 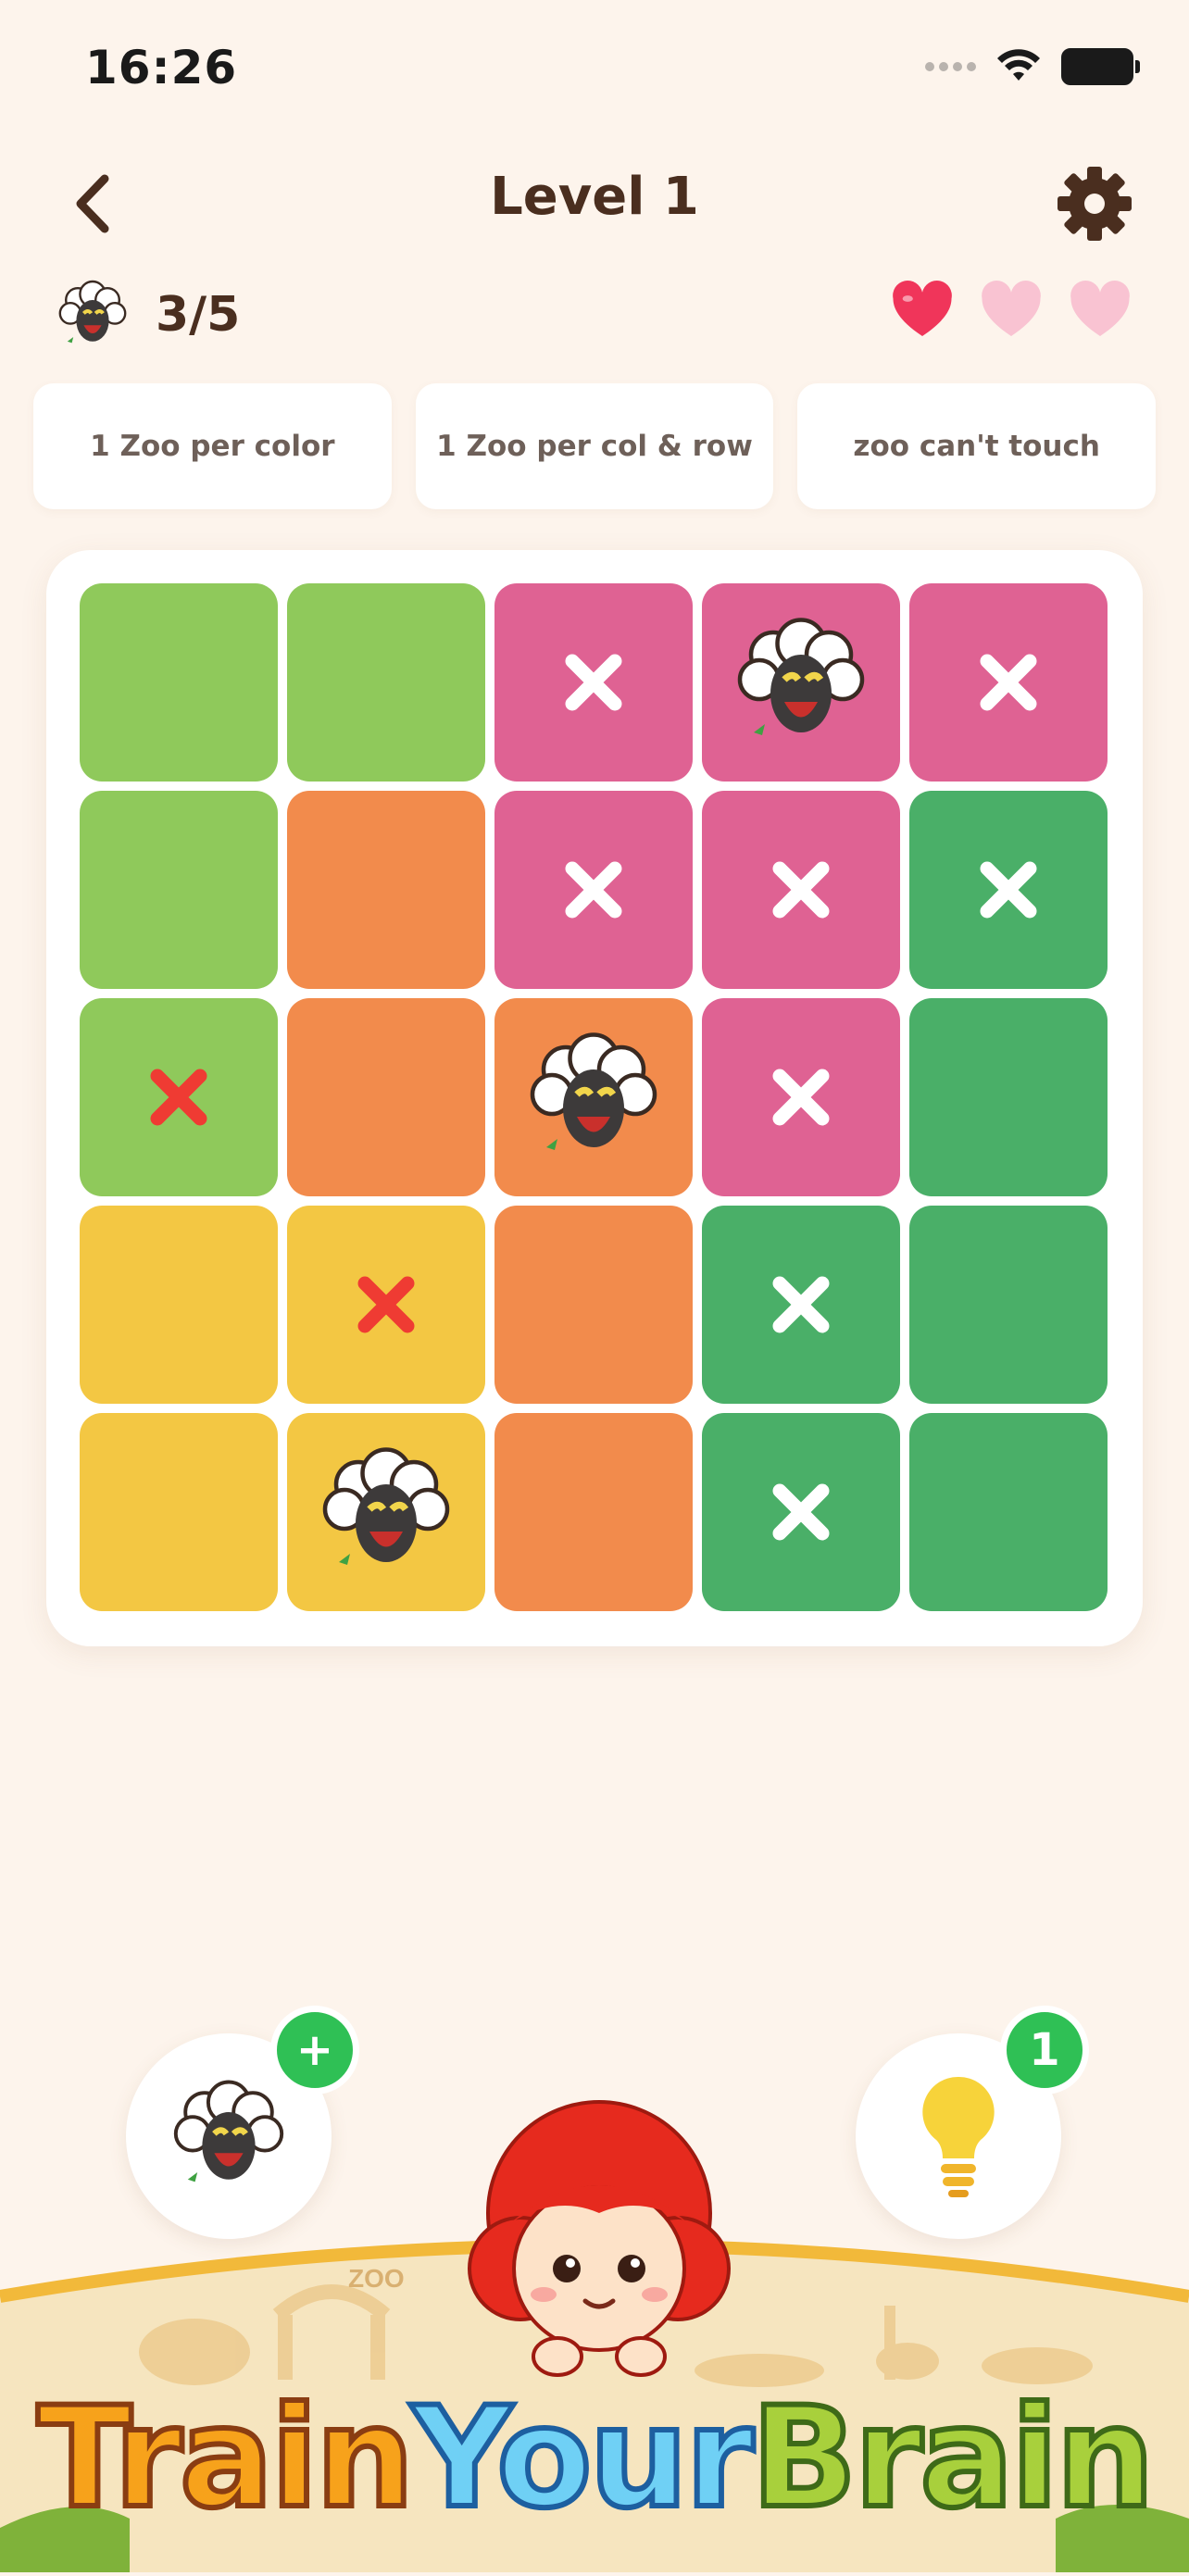 I want to click on board-cell-r5-c4, so click(x=801, y=1512).